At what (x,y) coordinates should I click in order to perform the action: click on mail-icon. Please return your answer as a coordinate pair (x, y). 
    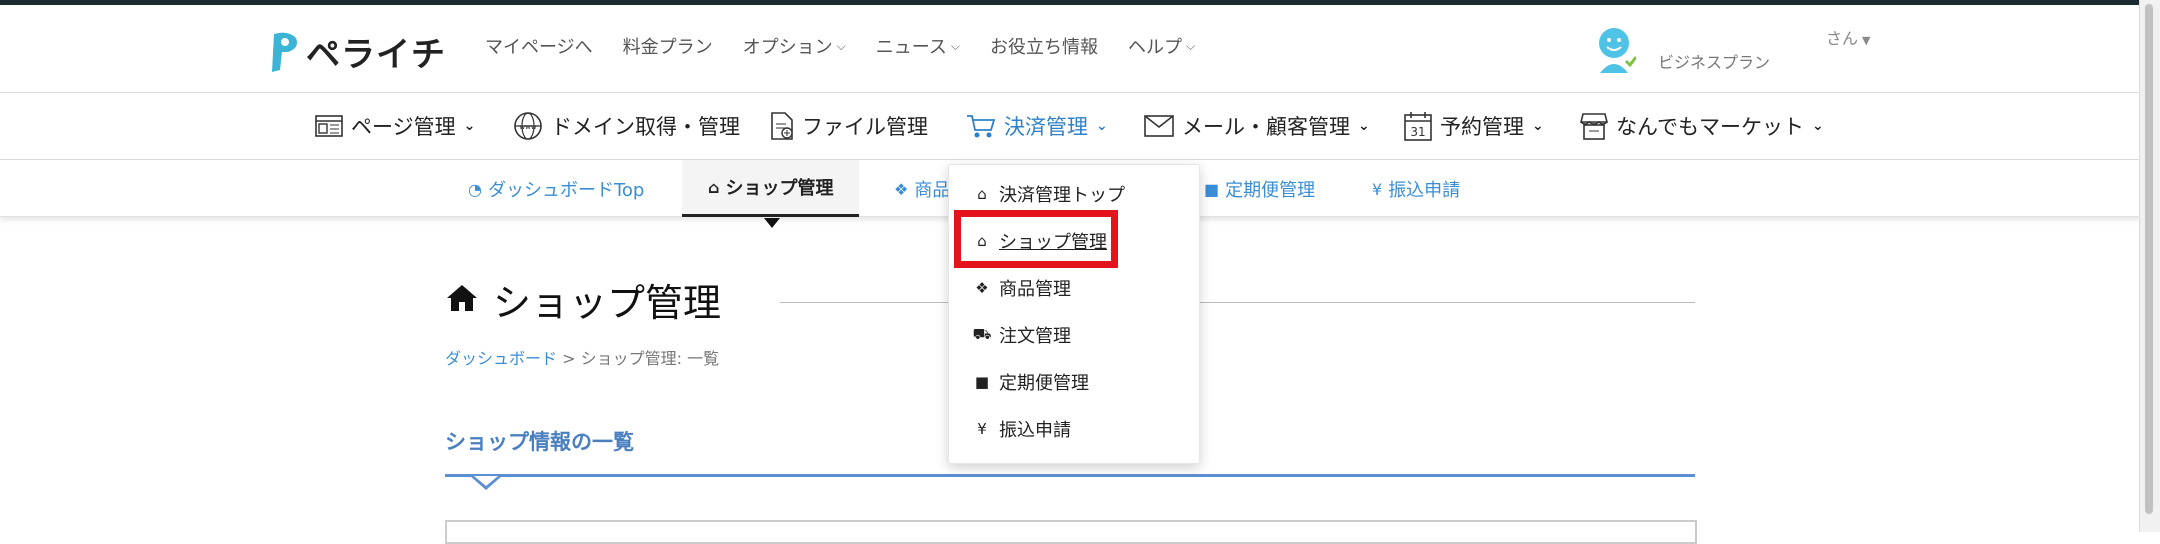
    Looking at the image, I should click on (1159, 126).